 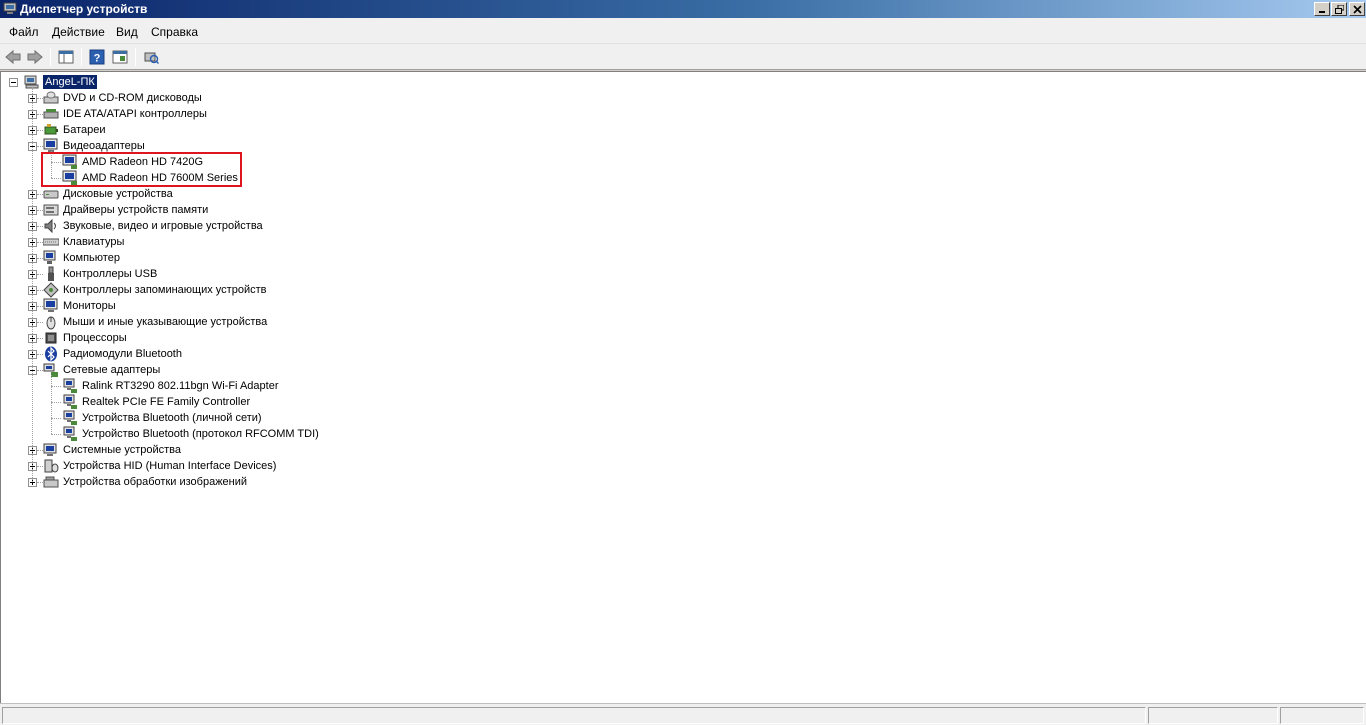 What do you see at coordinates (122, 354) in the screenshot?
I see `tree-node-label: Радиомодули Bluetooth` at bounding box center [122, 354].